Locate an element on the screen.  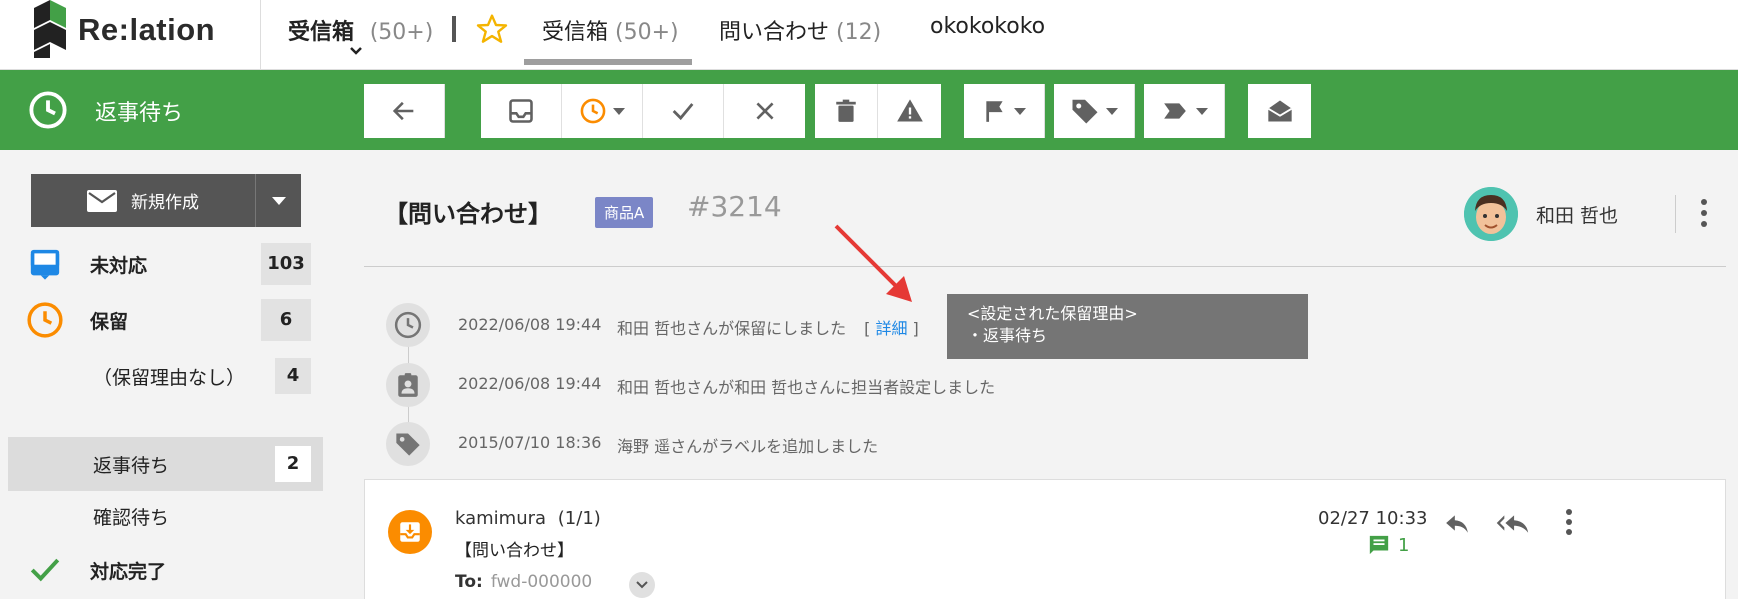
compose-dropdown is located at coordinates (278, 200).